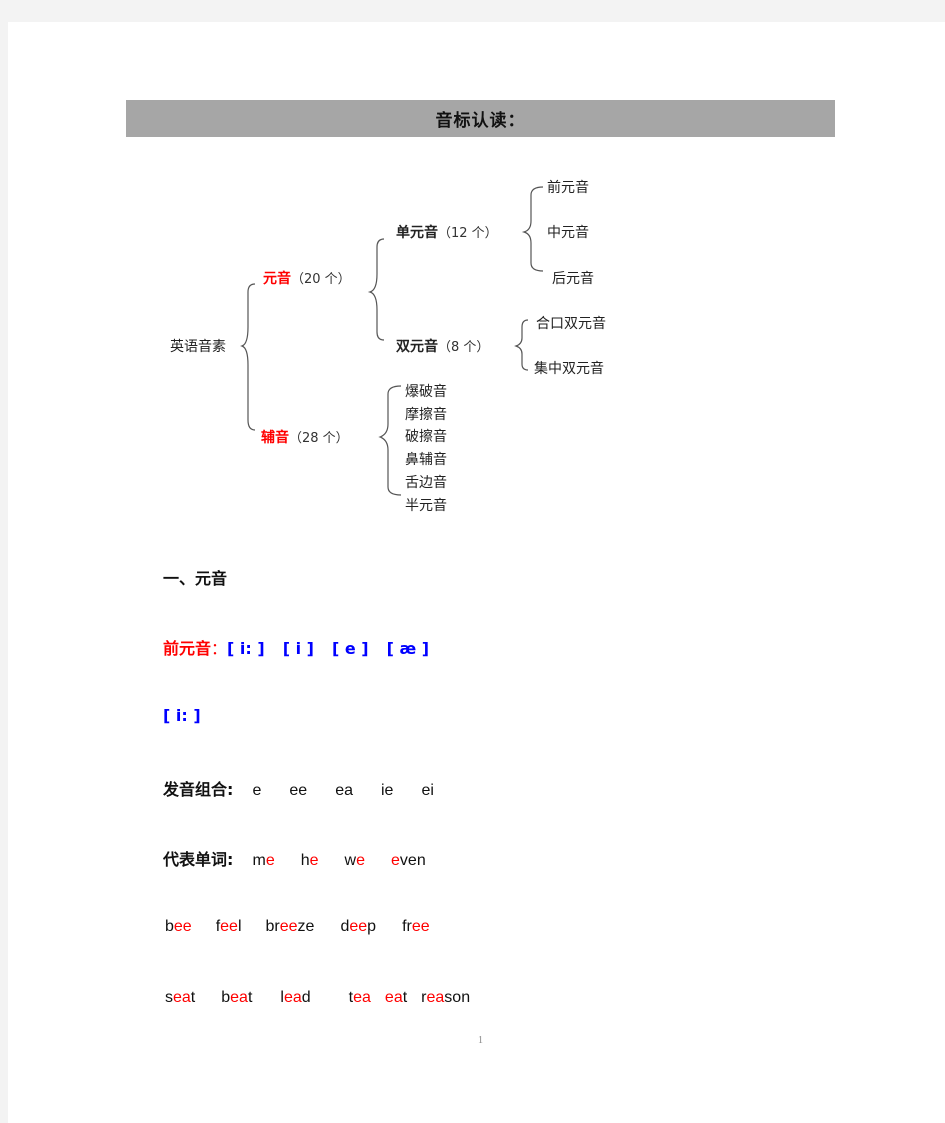 The width and height of the screenshot is (945, 1123). Describe the element at coordinates (187, 648) in the screenshot. I see `front-vowels-label: 前元音` at that location.